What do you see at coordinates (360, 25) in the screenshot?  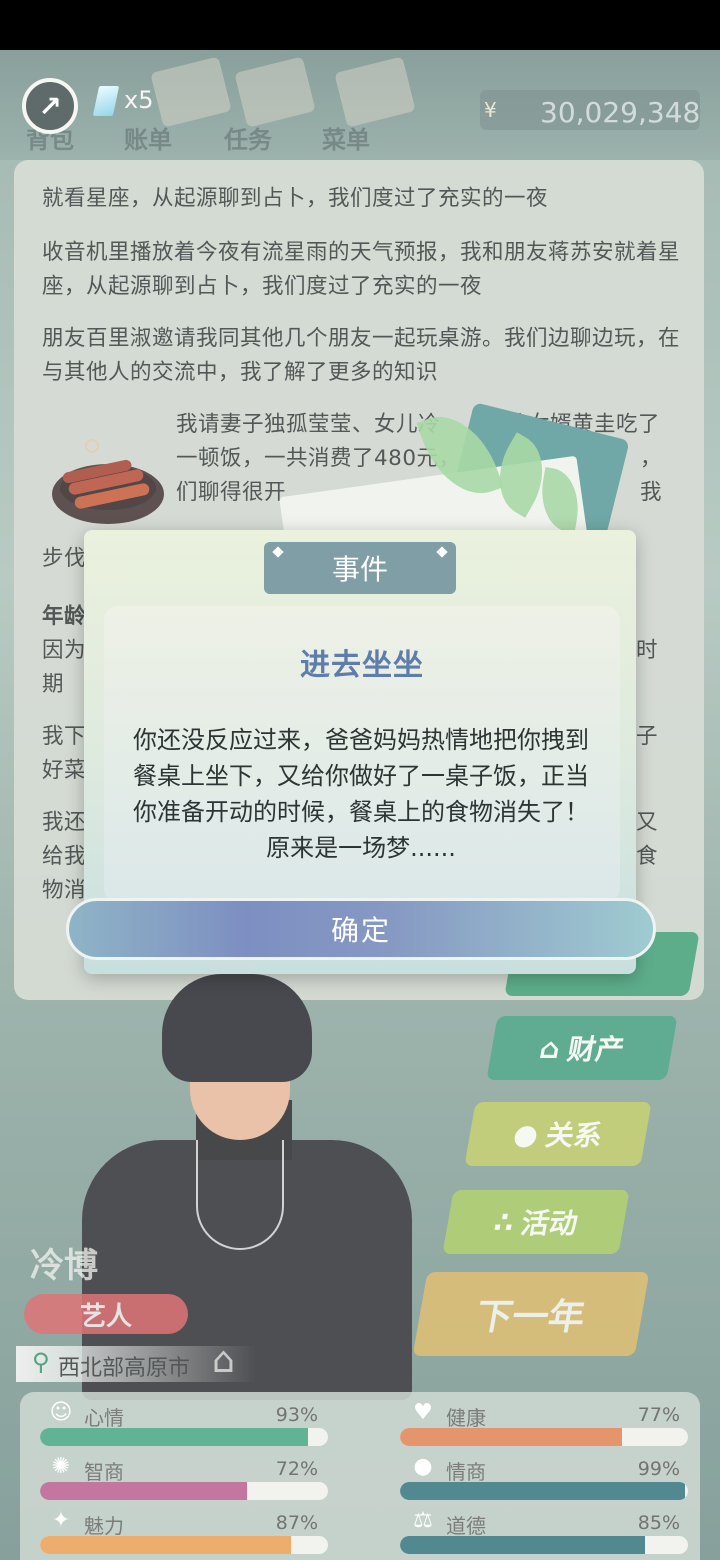 I see `status-bar` at bounding box center [360, 25].